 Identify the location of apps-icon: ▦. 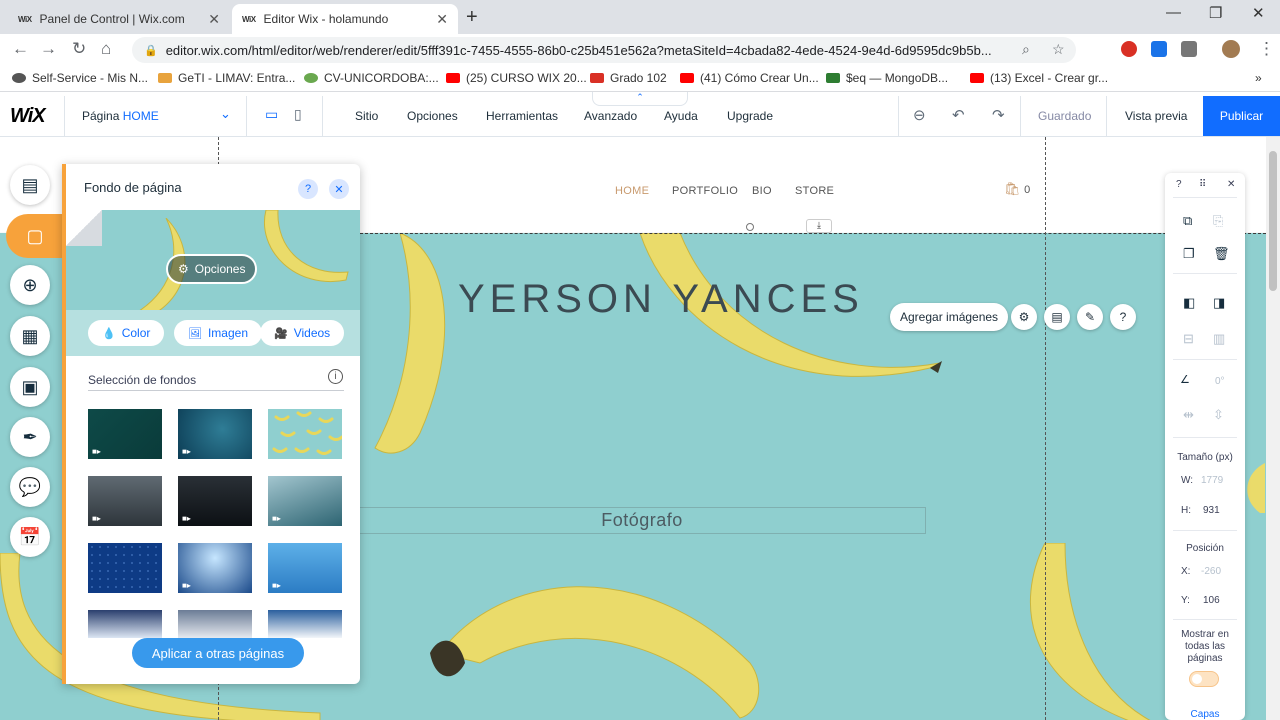
(30, 336).